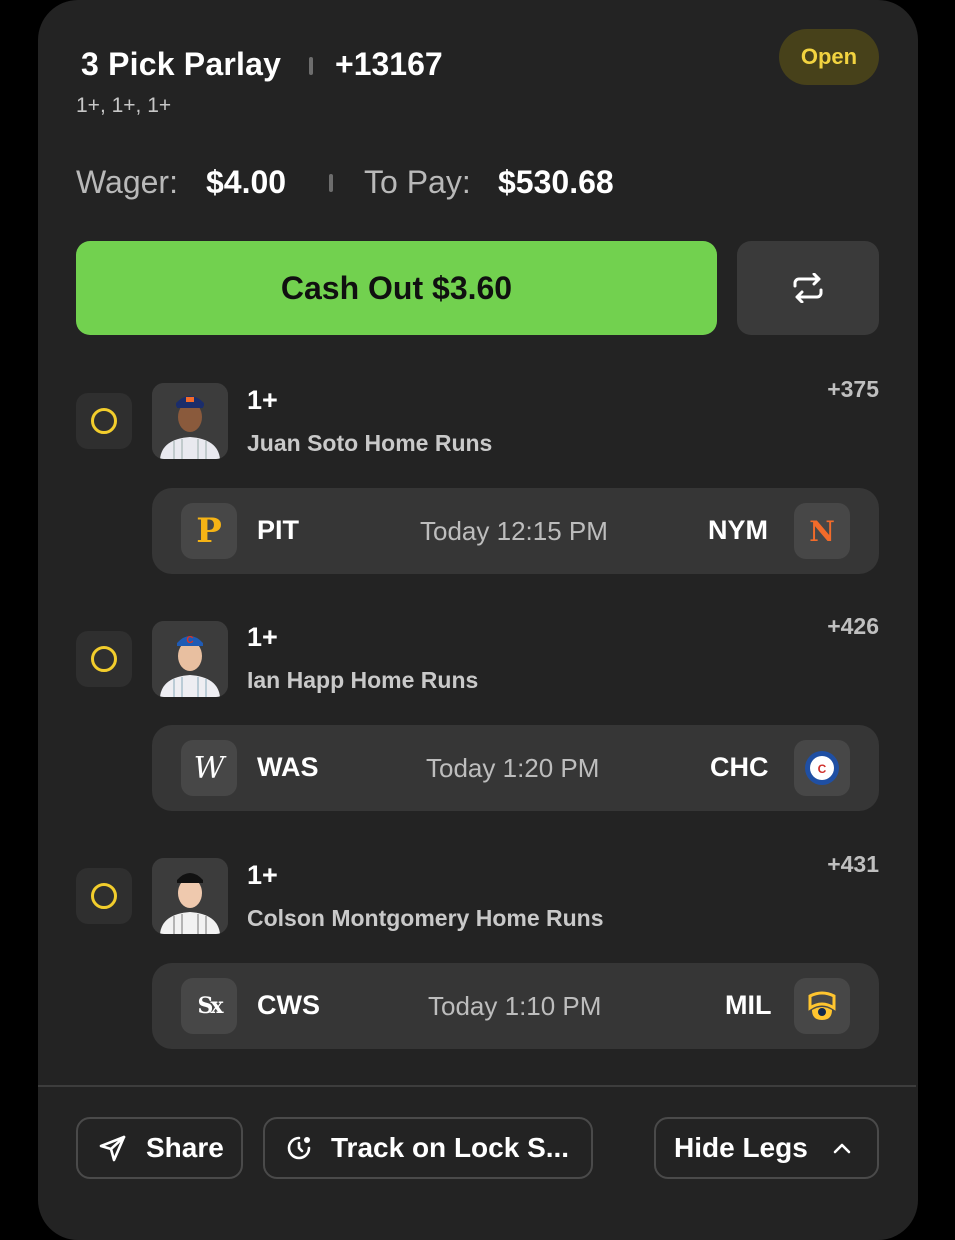 This screenshot has height=1240, width=955. Describe the element at coordinates (112, 1148) in the screenshot. I see `share-send-icon` at that location.